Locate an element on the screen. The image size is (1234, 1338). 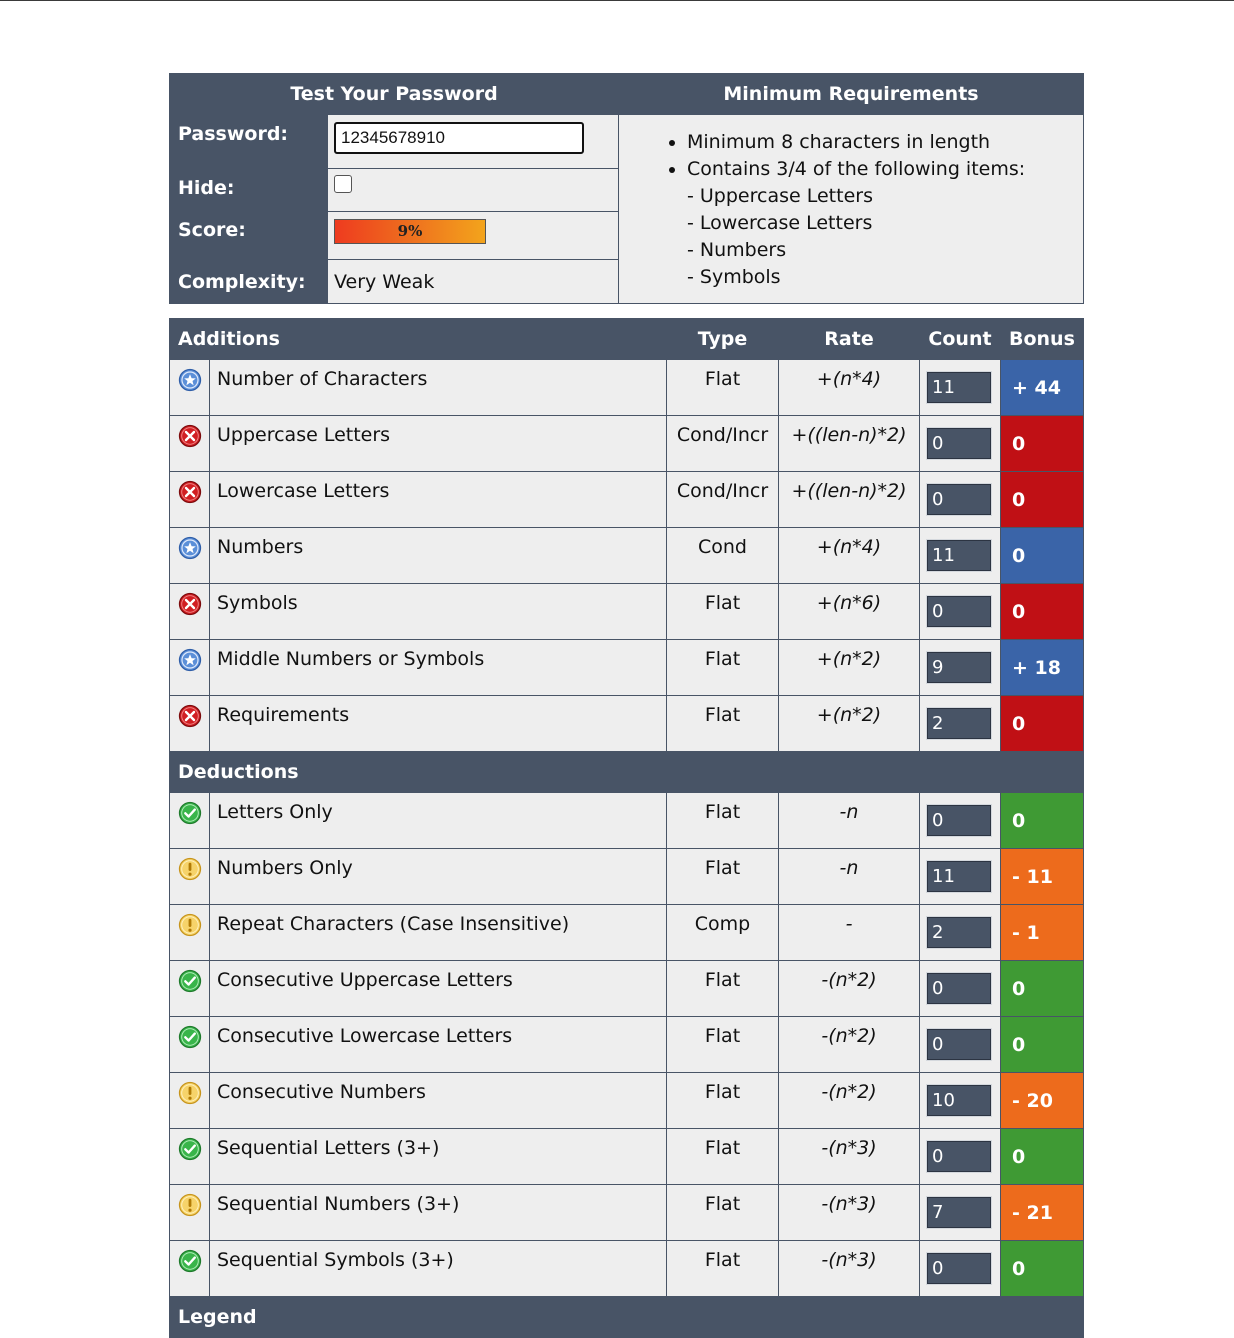
bonus-value: - 20 is located at coordinates (1042, 1100).